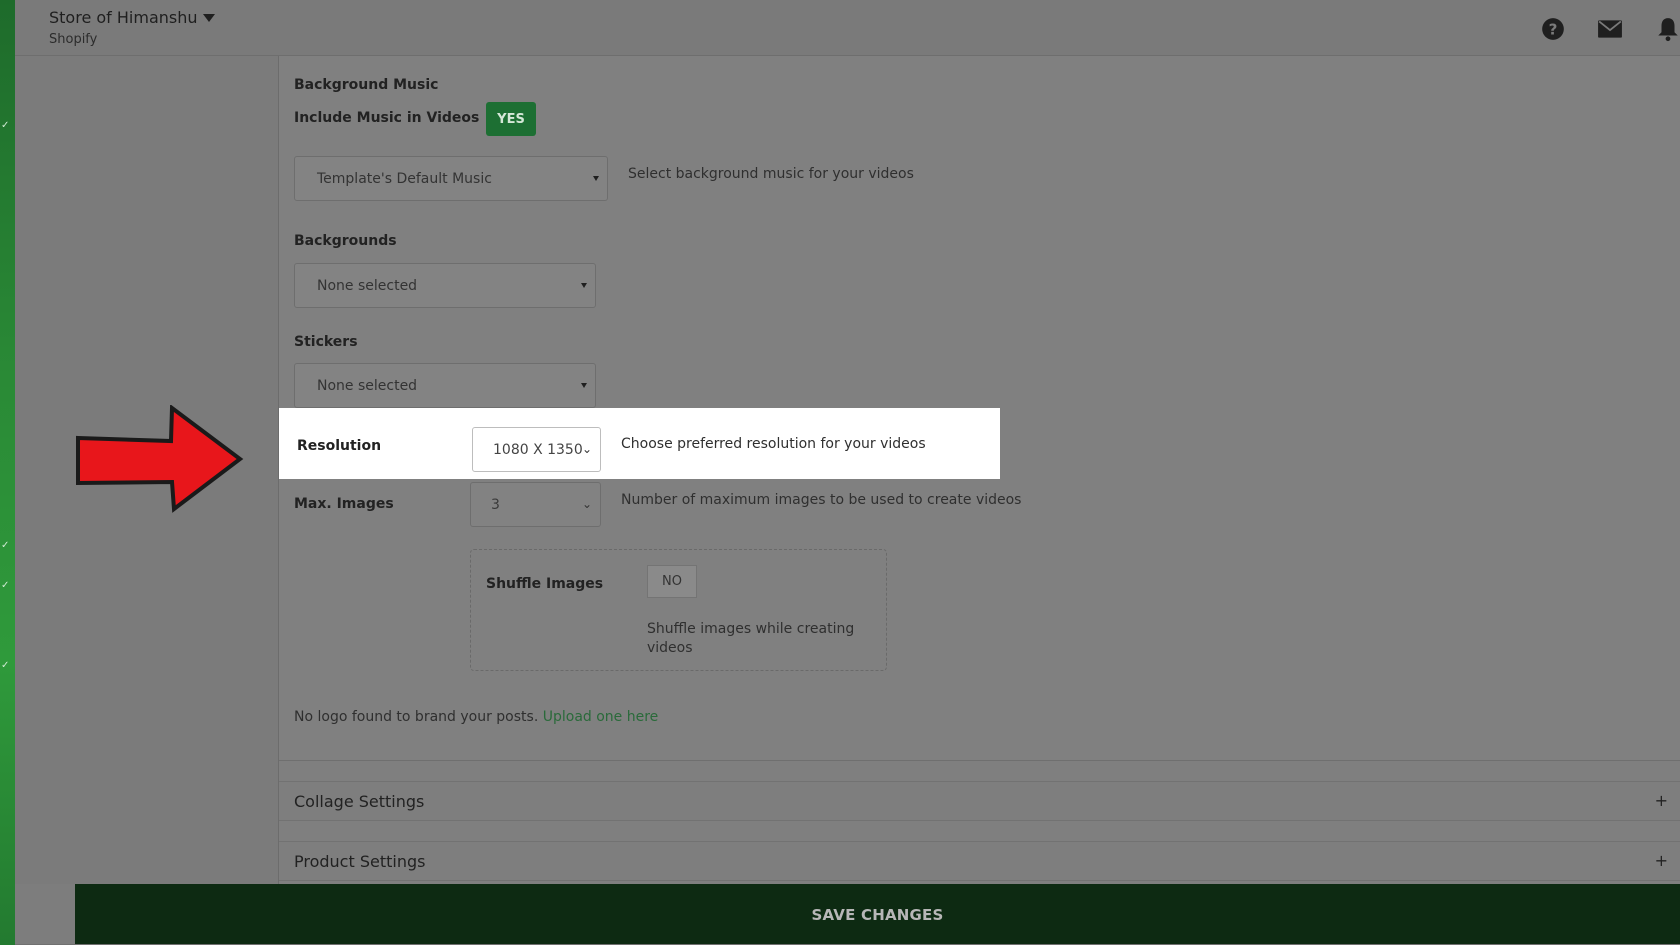 This screenshot has height=945, width=1680. Describe the element at coordinates (367, 385) in the screenshot. I see `stickers-select-value: None selected` at that location.